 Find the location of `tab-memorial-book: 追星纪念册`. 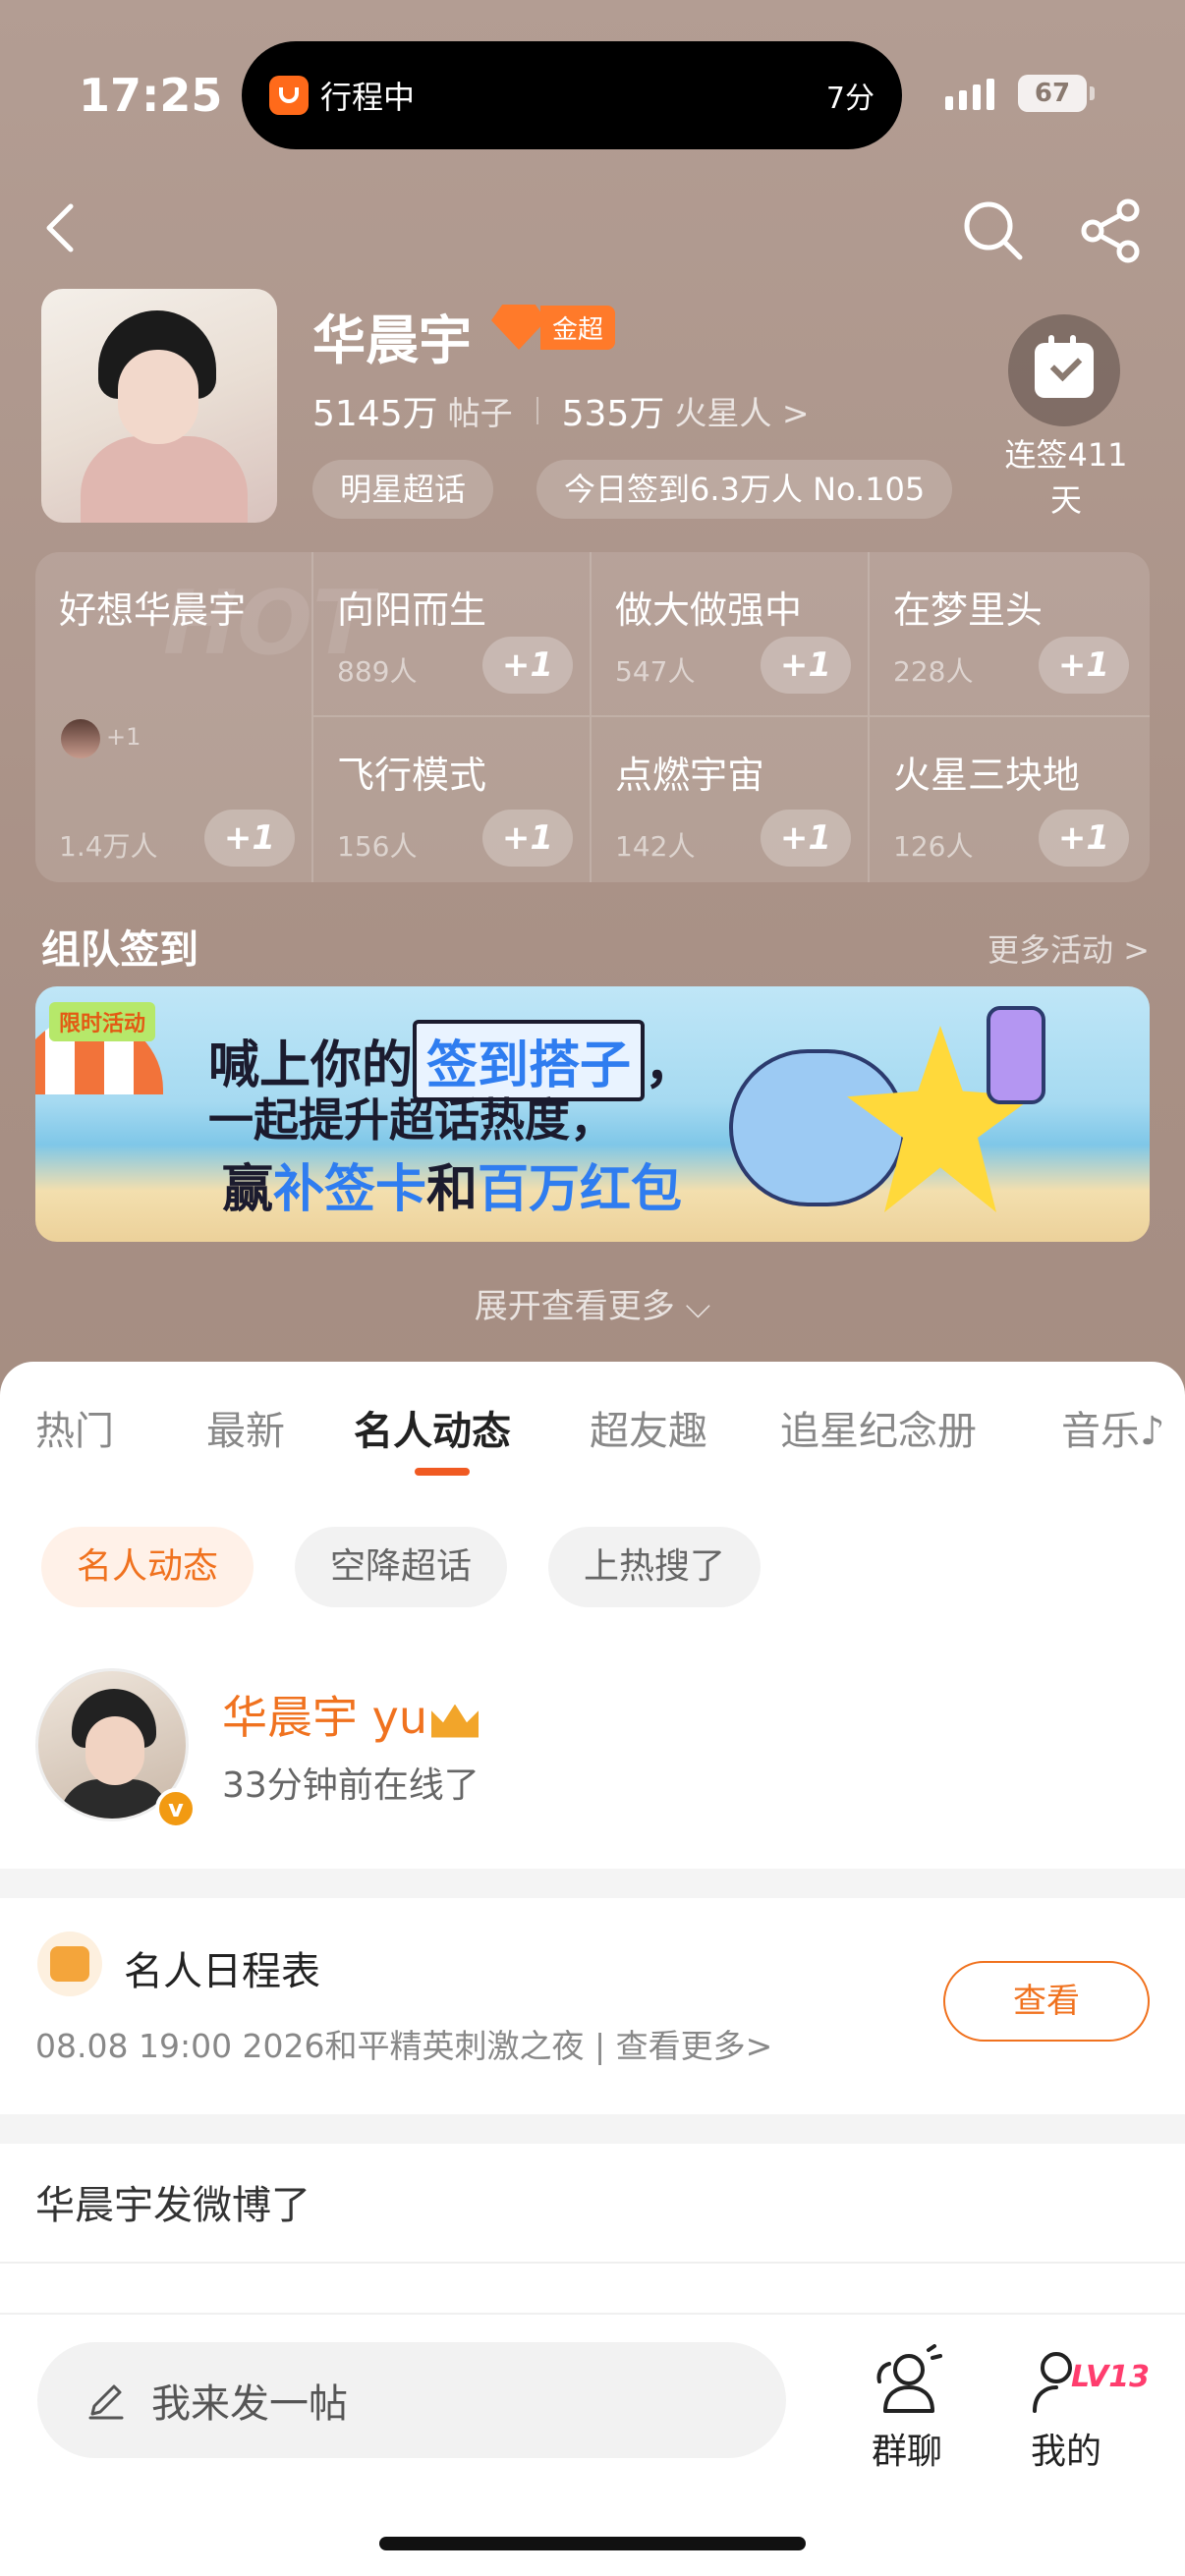

tab-memorial-book: 追星纪念册 is located at coordinates (879, 1427).